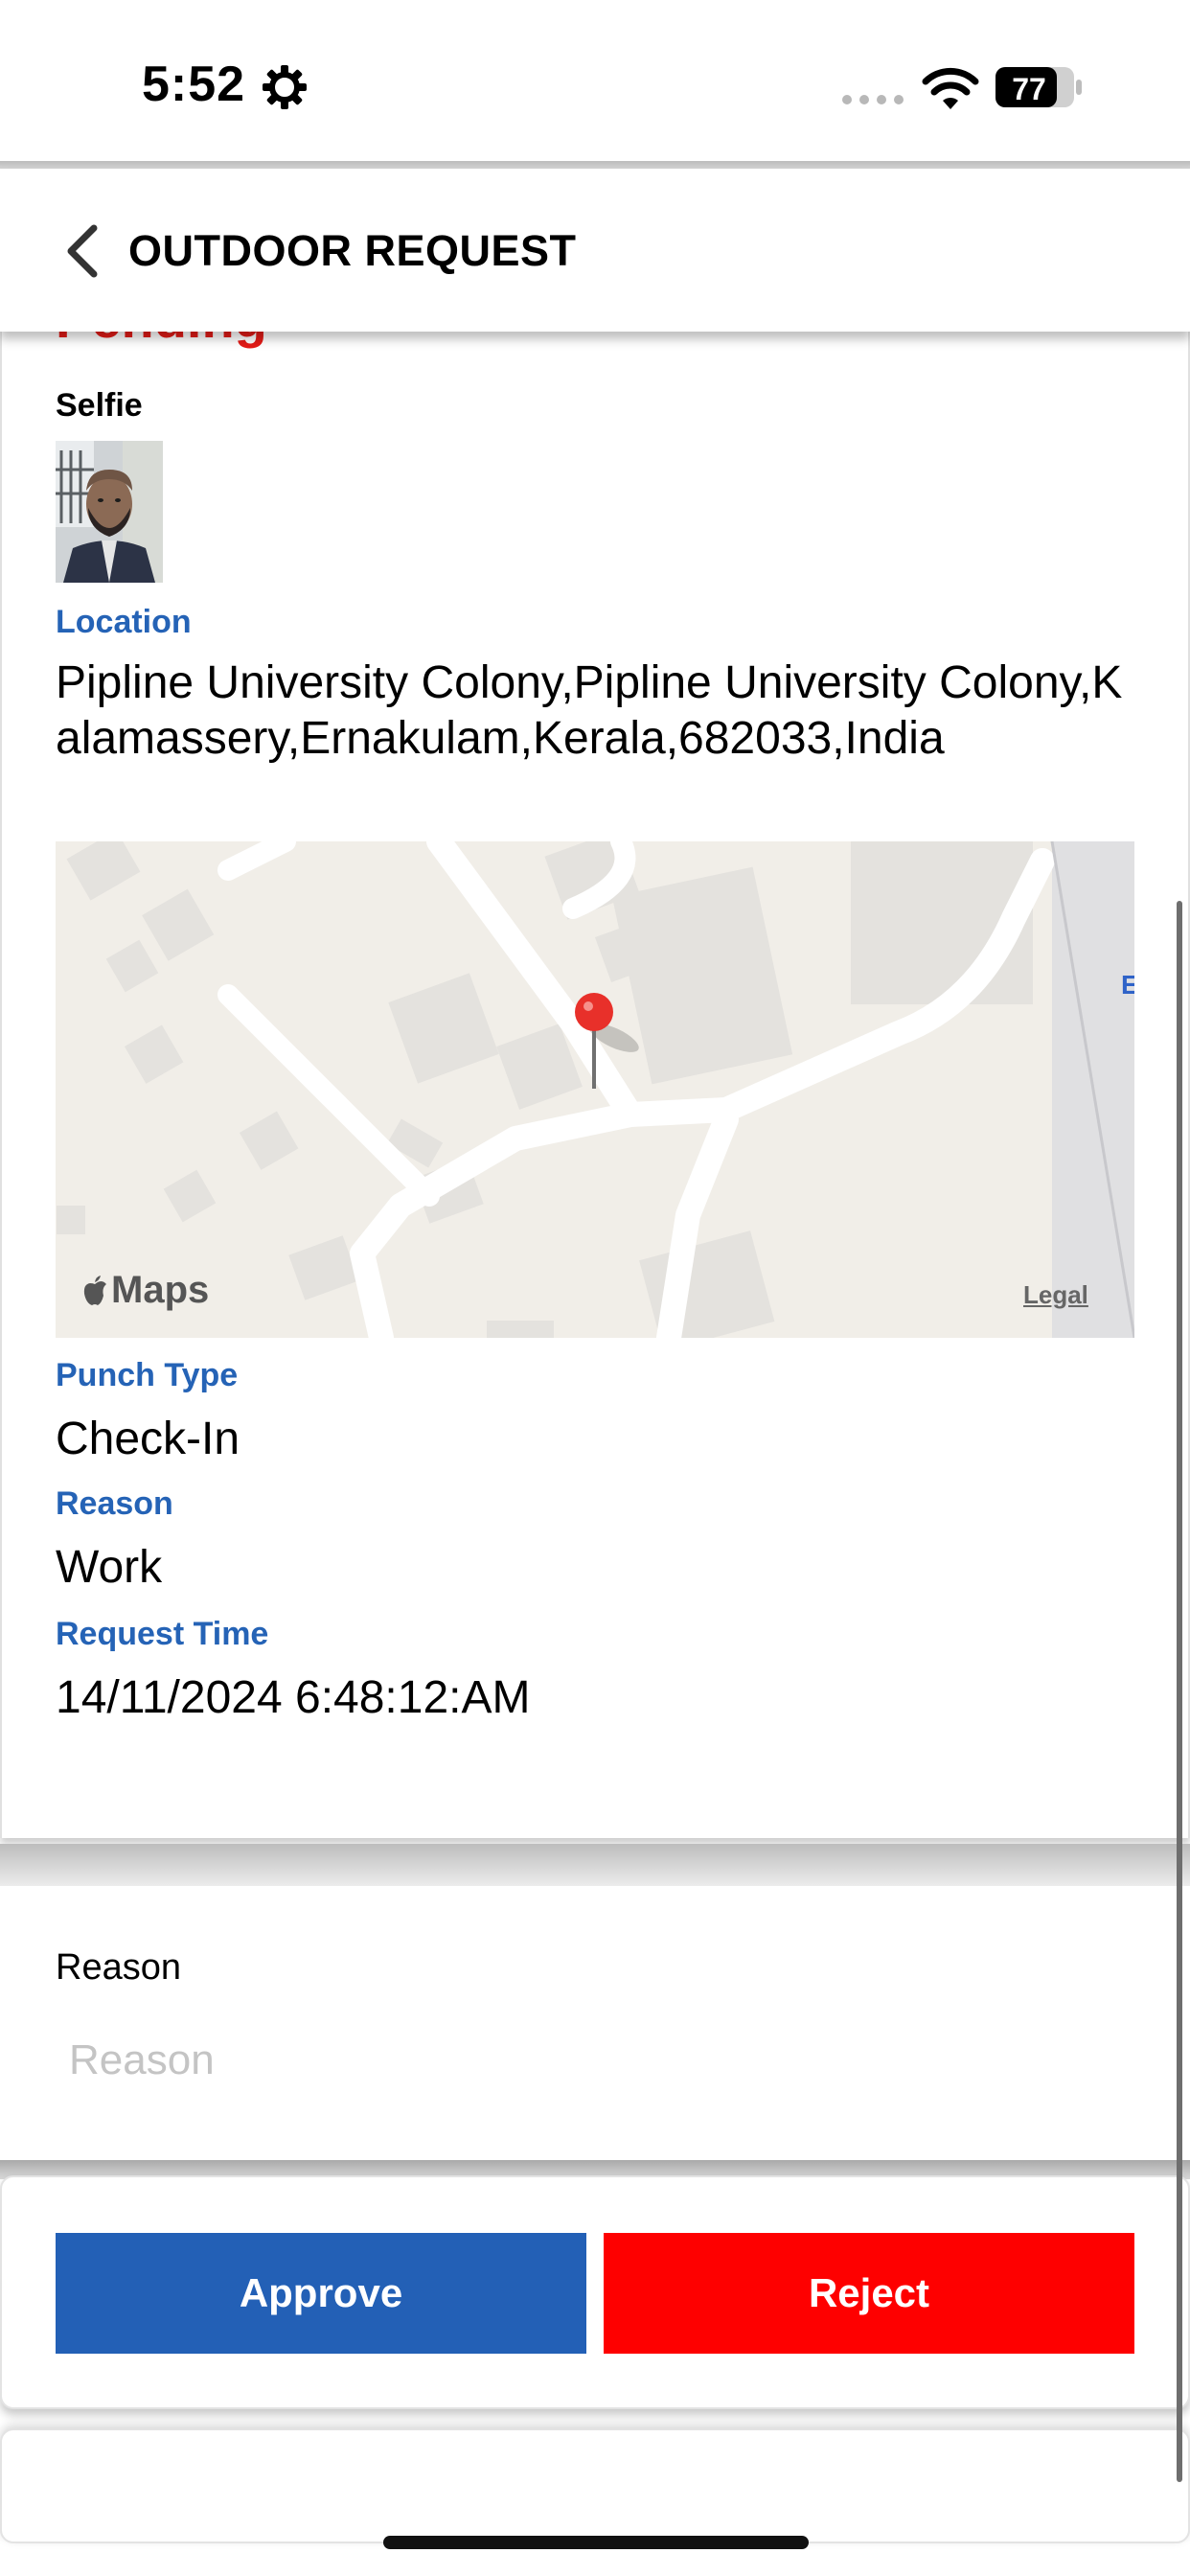  I want to click on back-chevron-icon, so click(82, 251).